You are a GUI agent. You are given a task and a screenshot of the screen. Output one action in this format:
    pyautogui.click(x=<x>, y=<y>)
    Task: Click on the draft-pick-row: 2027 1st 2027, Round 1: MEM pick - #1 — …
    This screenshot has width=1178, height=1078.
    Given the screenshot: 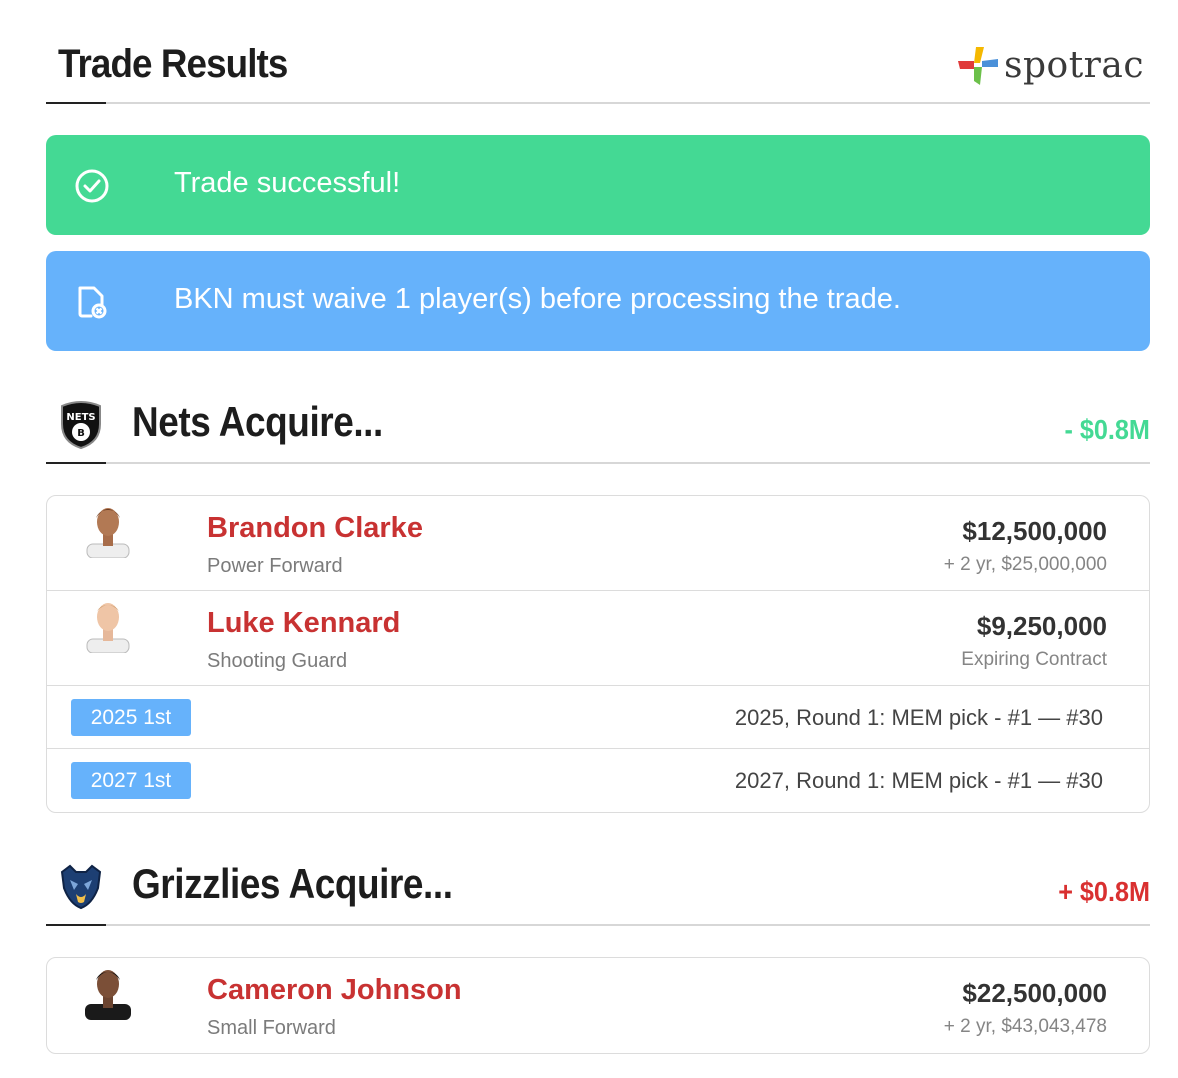 What is the action you would take?
    pyautogui.click(x=598, y=780)
    